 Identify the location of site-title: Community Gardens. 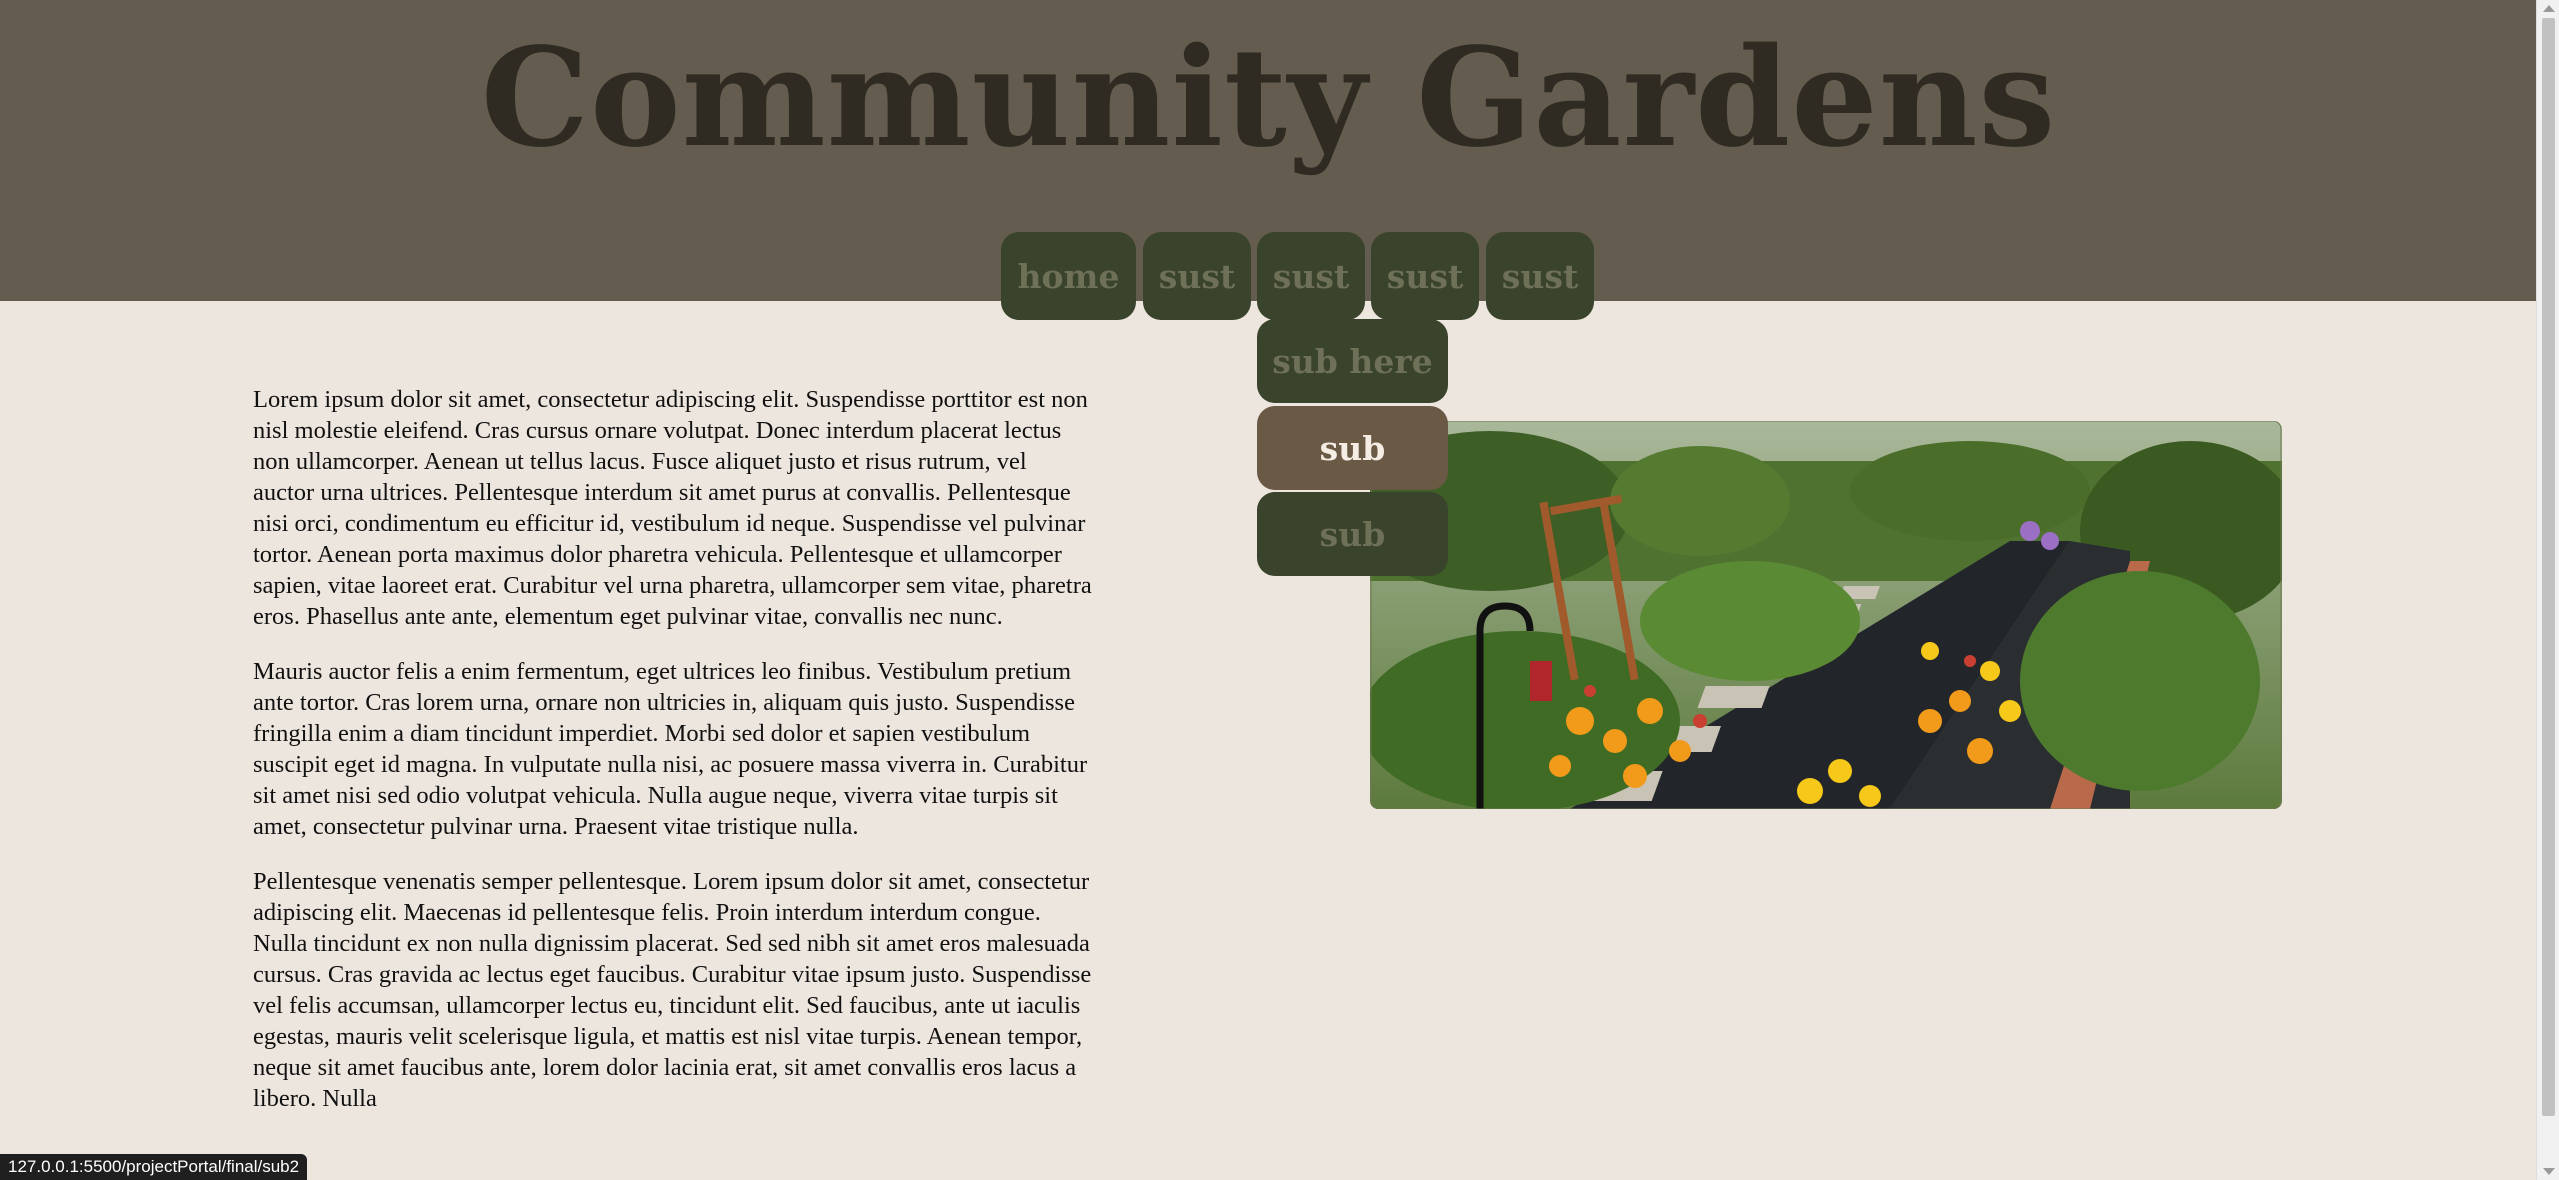
(1268, 98).